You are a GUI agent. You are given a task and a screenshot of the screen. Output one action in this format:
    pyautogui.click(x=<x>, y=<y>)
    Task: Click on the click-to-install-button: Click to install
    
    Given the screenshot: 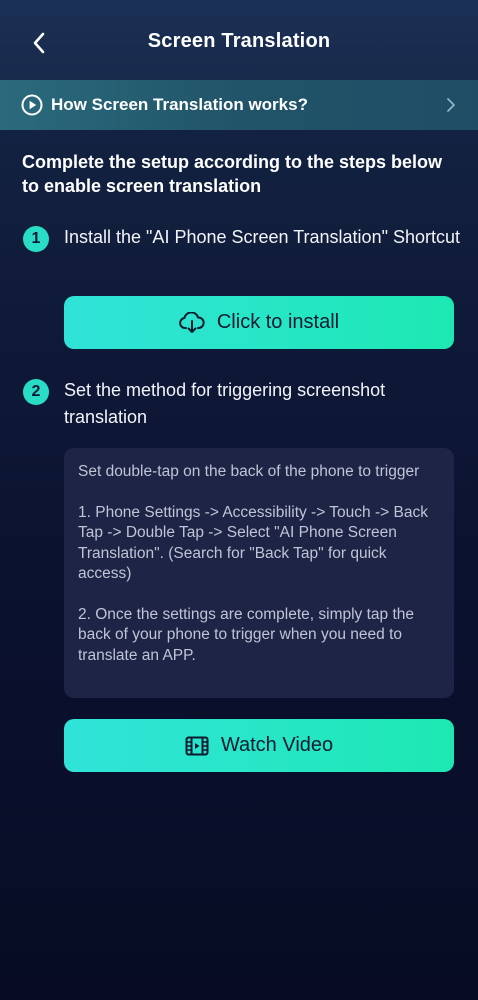 What is the action you would take?
    pyautogui.click(x=259, y=322)
    